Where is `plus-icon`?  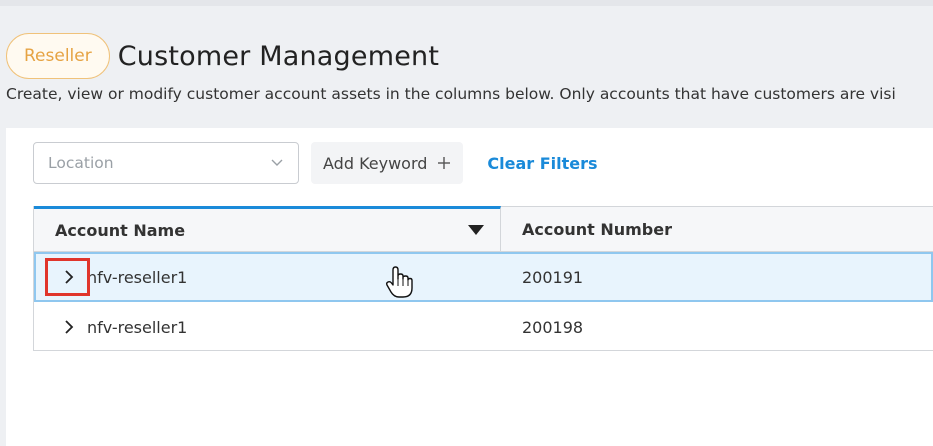 plus-icon is located at coordinates (444, 163).